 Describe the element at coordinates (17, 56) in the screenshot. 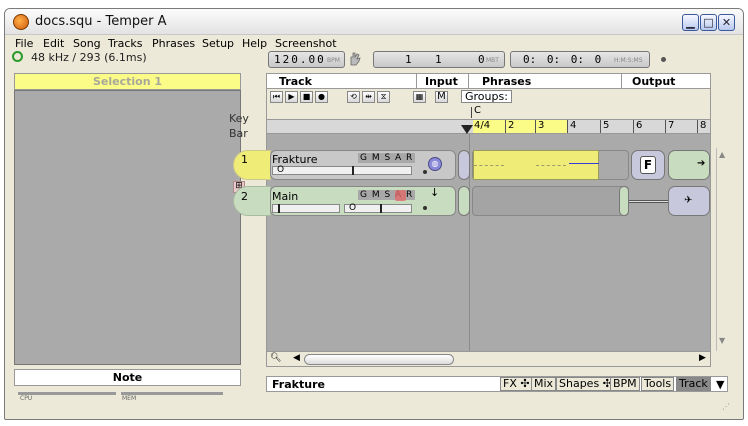

I see `power-icon` at that location.